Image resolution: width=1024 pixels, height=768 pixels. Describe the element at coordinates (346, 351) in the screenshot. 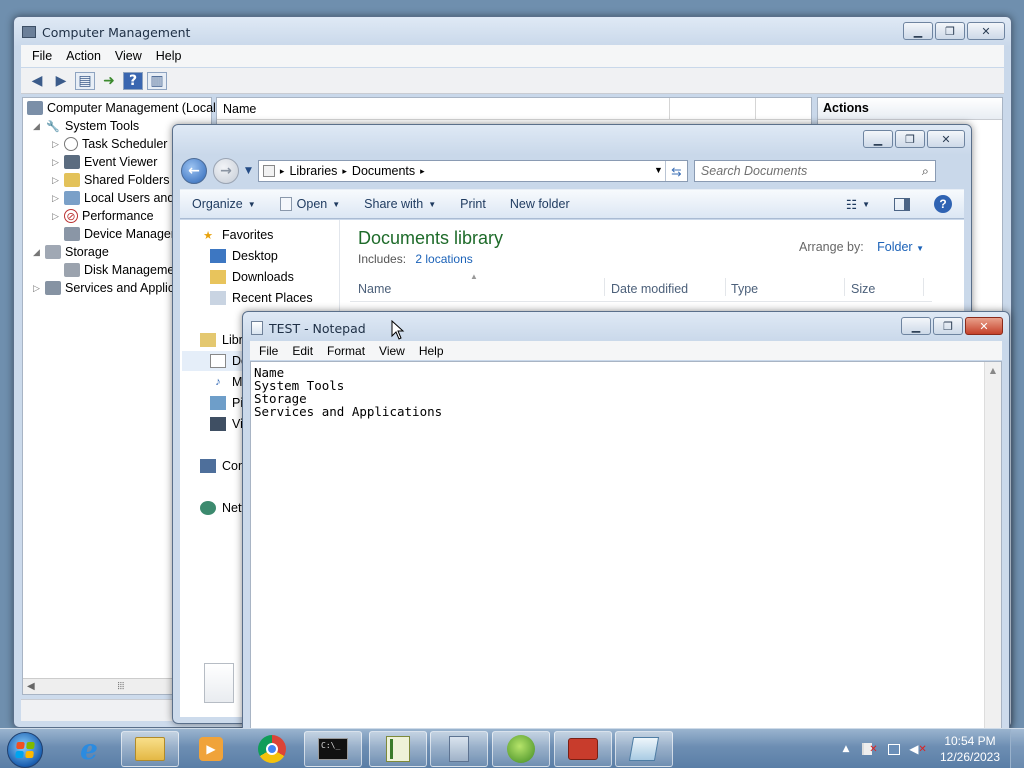

I see `notepad-menu-format: Format` at that location.